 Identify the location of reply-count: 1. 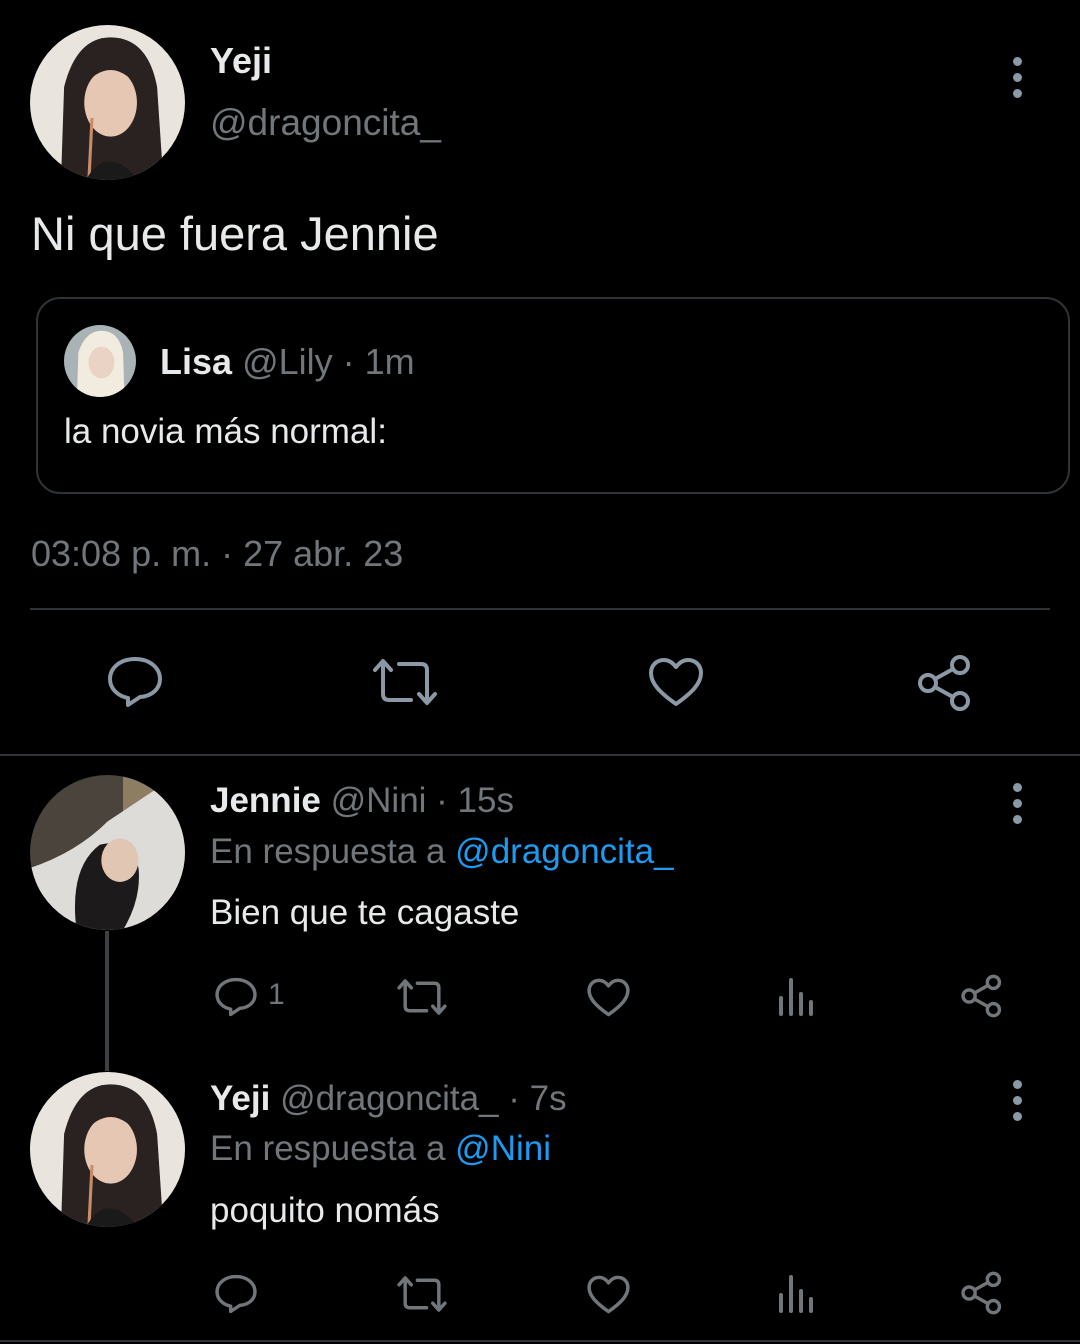
(276, 994).